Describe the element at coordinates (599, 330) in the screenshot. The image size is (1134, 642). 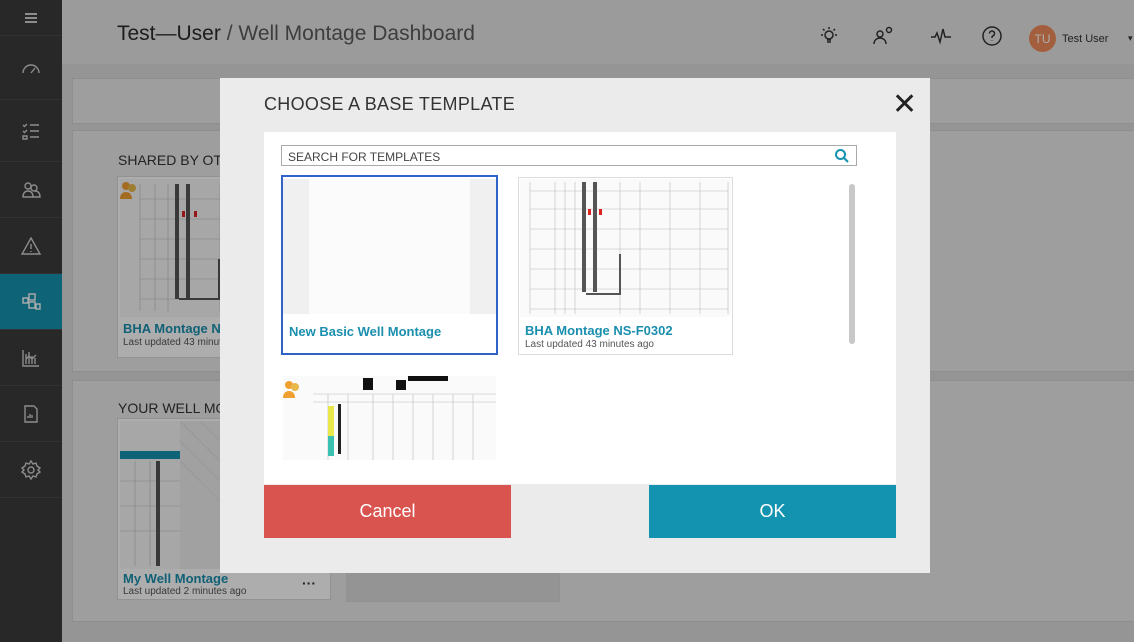
I see `template-title: BHA Montage NS-F0302` at that location.